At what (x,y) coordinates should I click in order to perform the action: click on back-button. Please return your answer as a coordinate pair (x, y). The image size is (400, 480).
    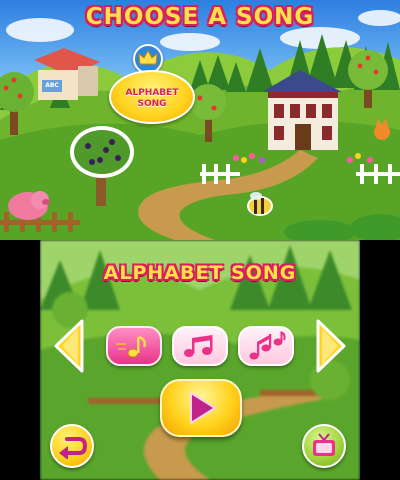
    Looking at the image, I should click on (72, 446).